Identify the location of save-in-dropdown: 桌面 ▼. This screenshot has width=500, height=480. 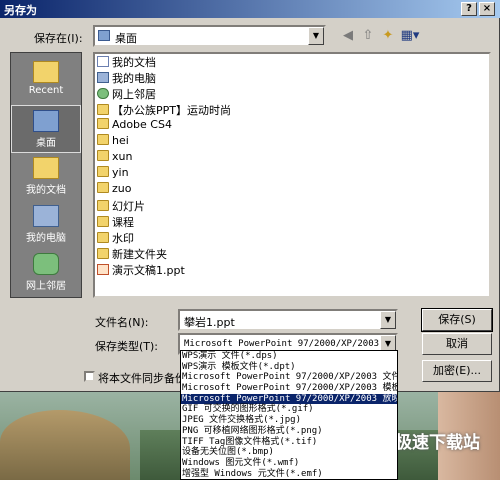
(209, 36).